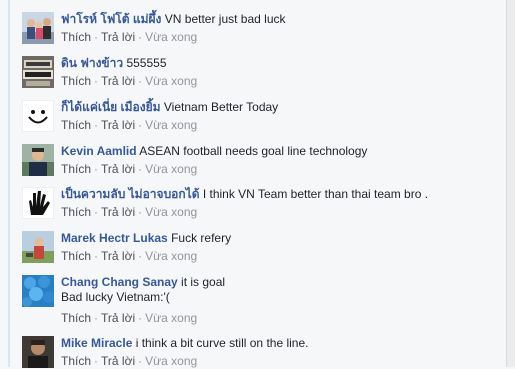 The width and height of the screenshot is (515, 369). I want to click on smiley-face-avatar, so click(38, 116).